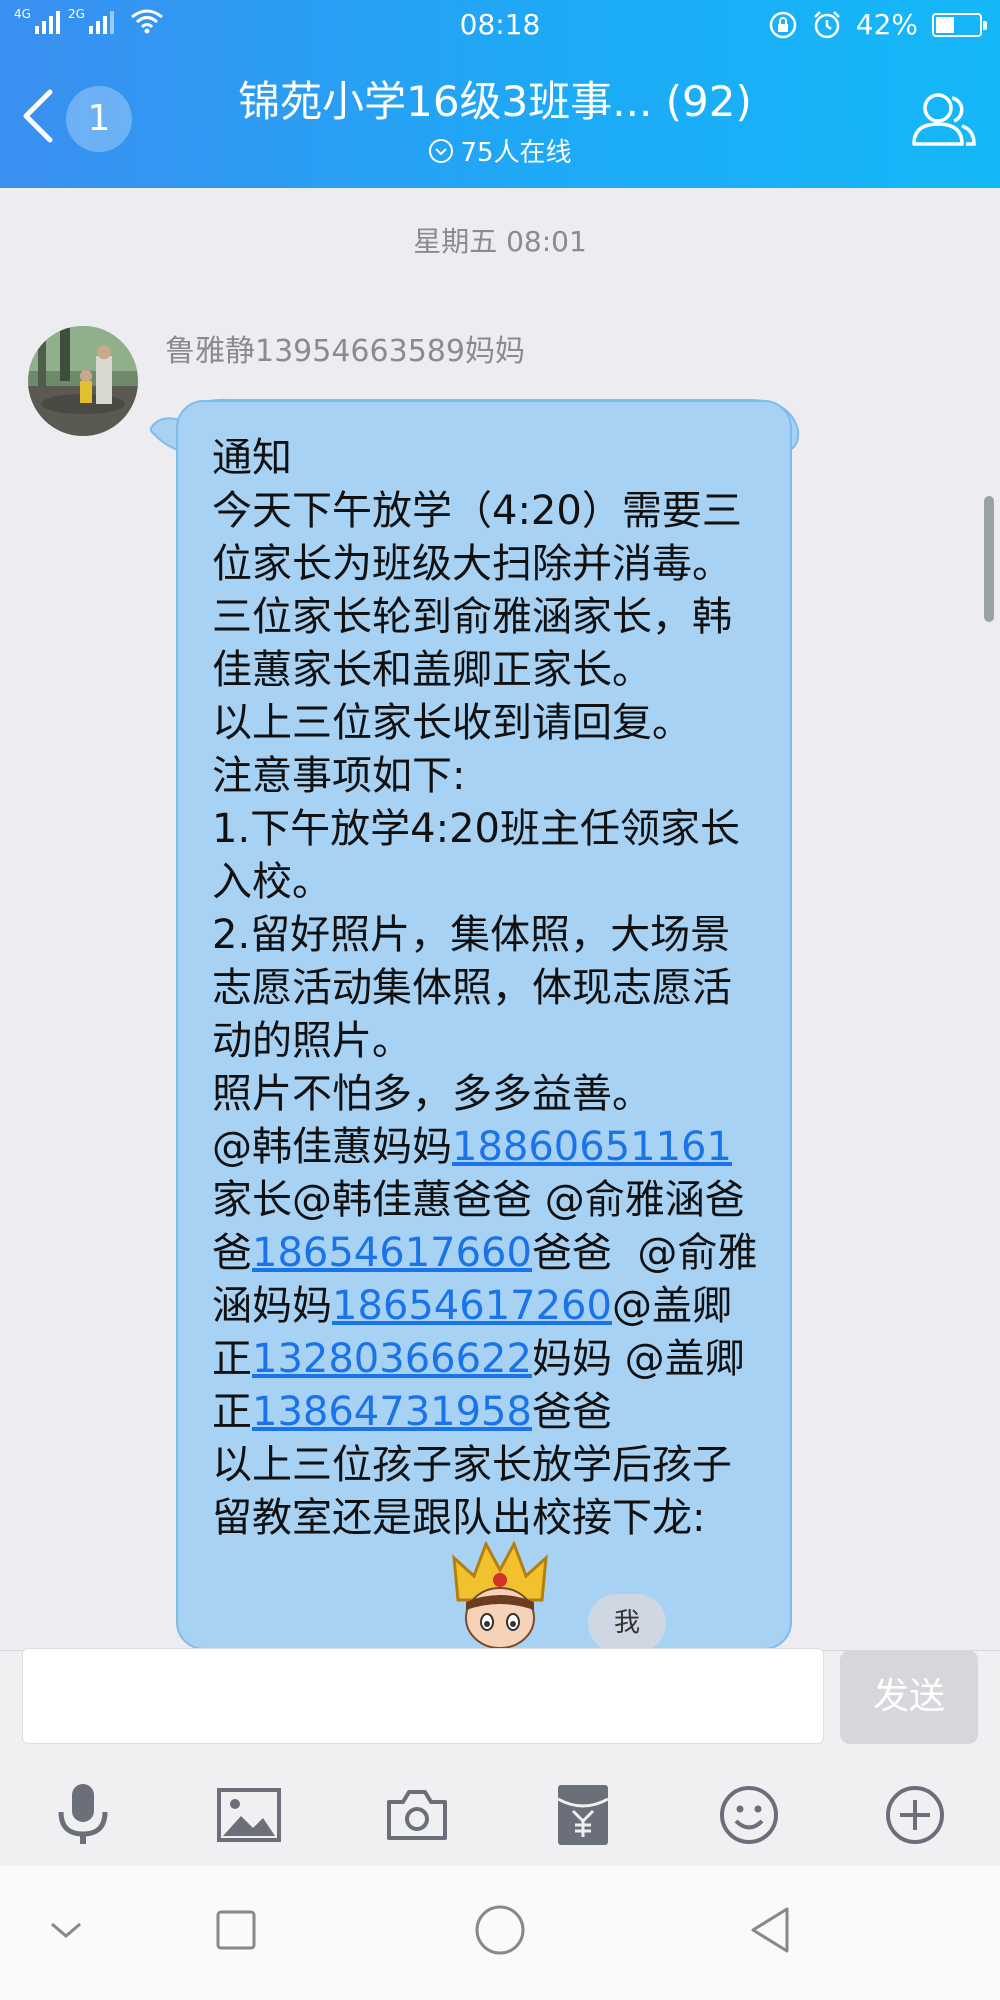 This screenshot has width=1000, height=2000. I want to click on lock-rotation-icon, so click(783, 24).